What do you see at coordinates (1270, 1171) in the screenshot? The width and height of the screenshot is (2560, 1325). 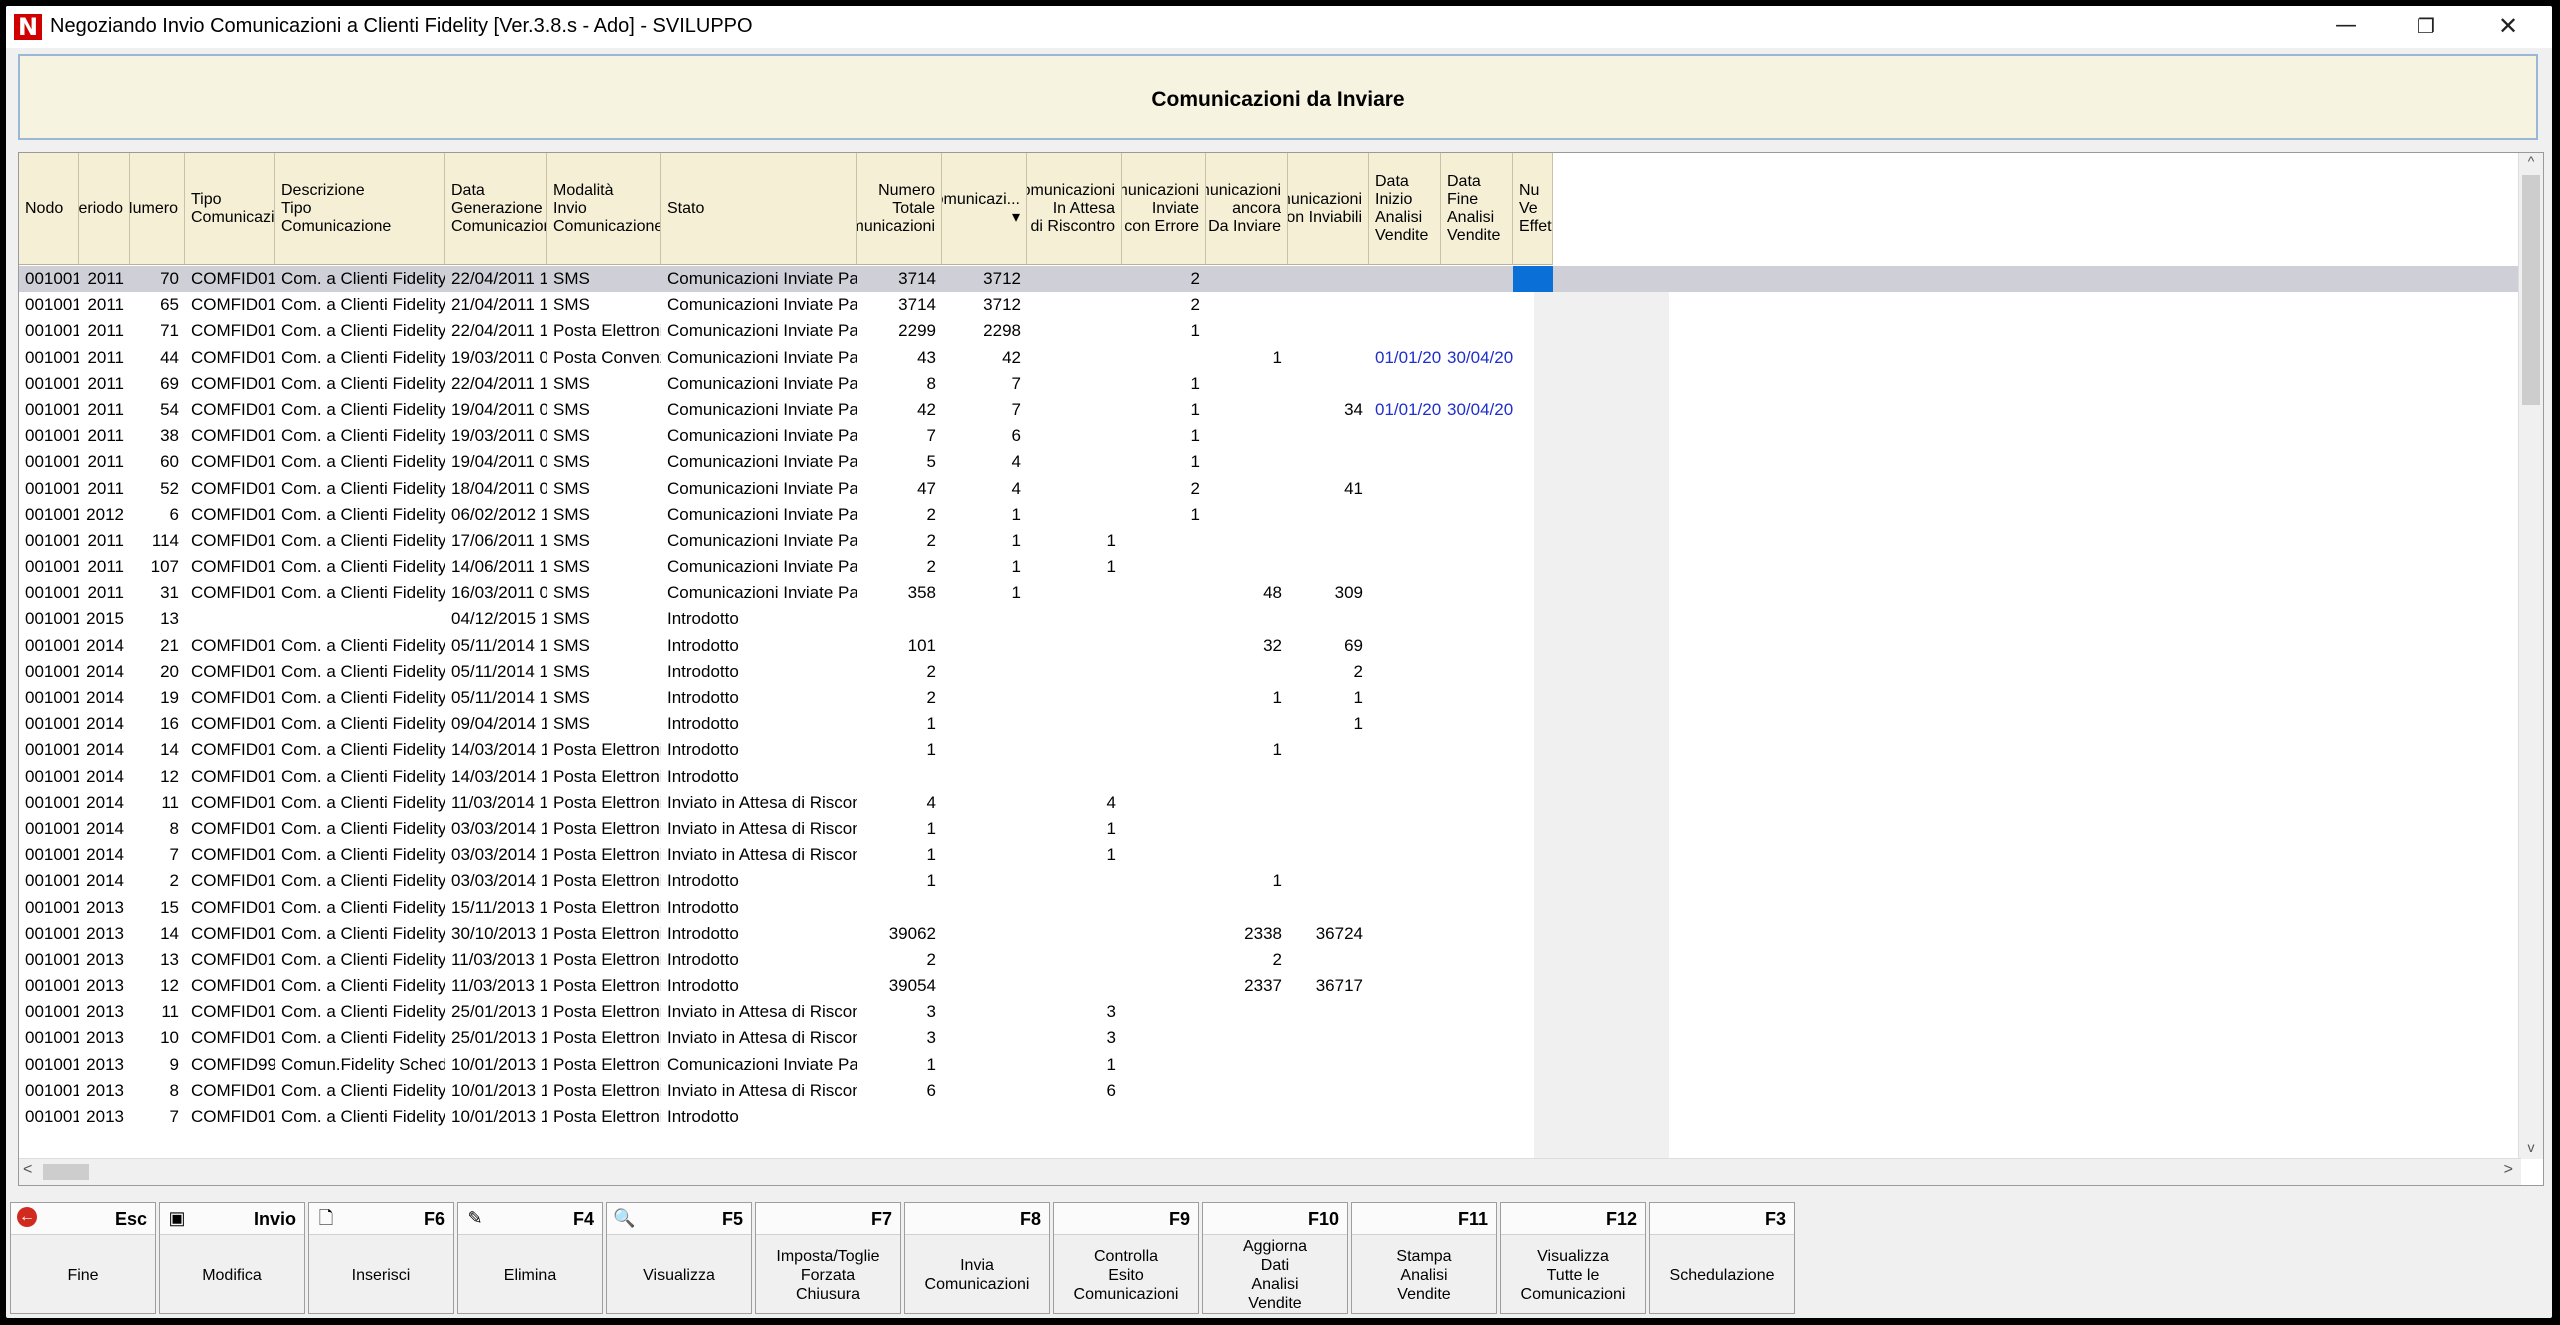 I see `horizontal-scrollbar: < >` at bounding box center [1270, 1171].